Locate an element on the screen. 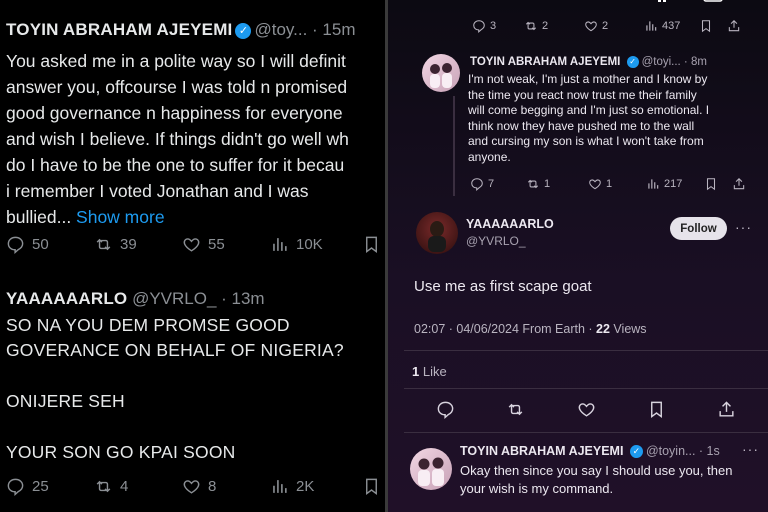 The height and width of the screenshot is (512, 768). views-label: Views is located at coordinates (628, 329).